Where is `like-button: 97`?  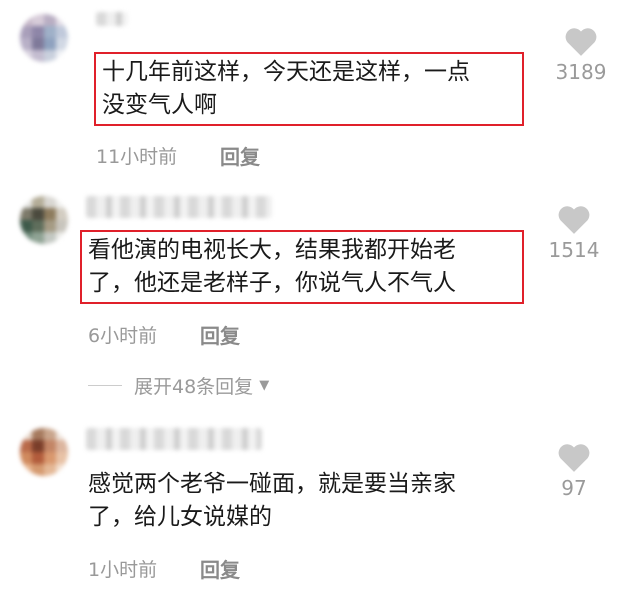
like-button: 97 is located at coordinates (574, 471).